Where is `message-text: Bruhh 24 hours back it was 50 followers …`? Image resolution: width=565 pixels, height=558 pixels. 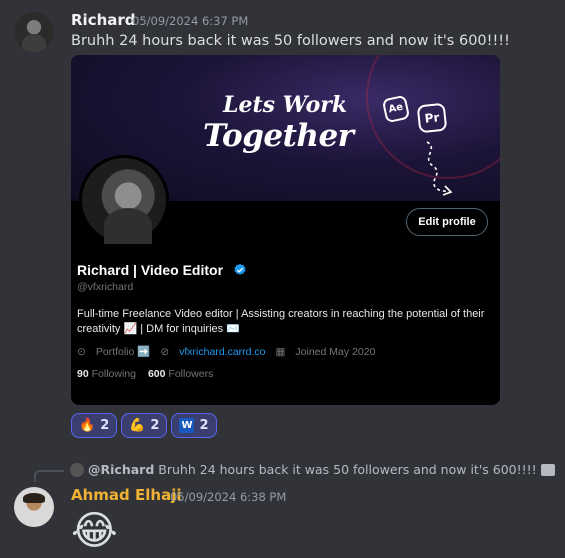
message-text: Bruhh 24 hours back it was 50 followers … is located at coordinates (290, 41).